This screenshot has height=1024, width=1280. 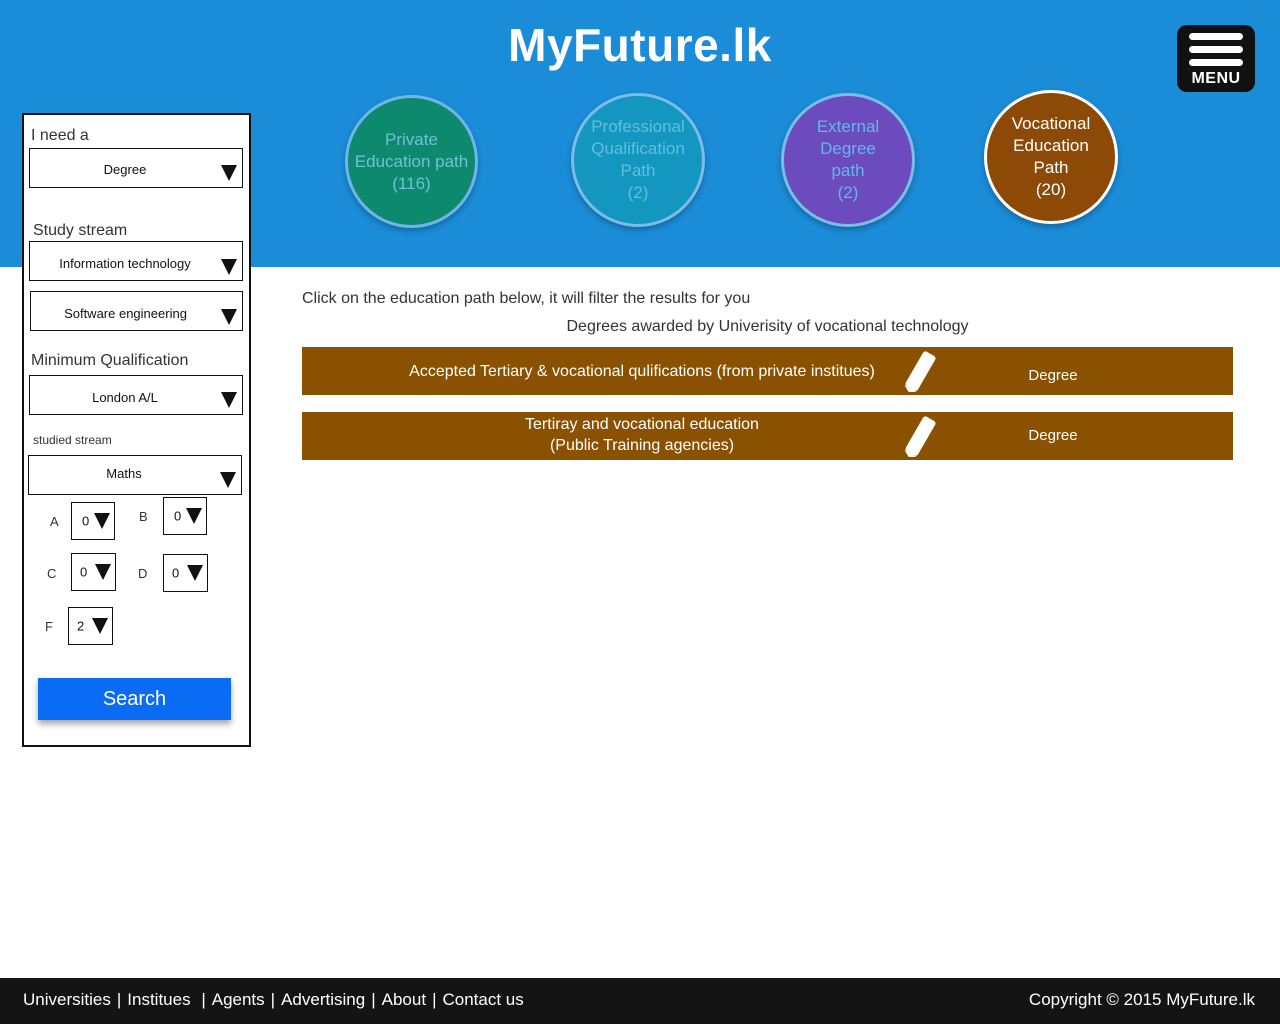 What do you see at coordinates (158, 999) in the screenshot?
I see `footer-link-institues: Institues` at bounding box center [158, 999].